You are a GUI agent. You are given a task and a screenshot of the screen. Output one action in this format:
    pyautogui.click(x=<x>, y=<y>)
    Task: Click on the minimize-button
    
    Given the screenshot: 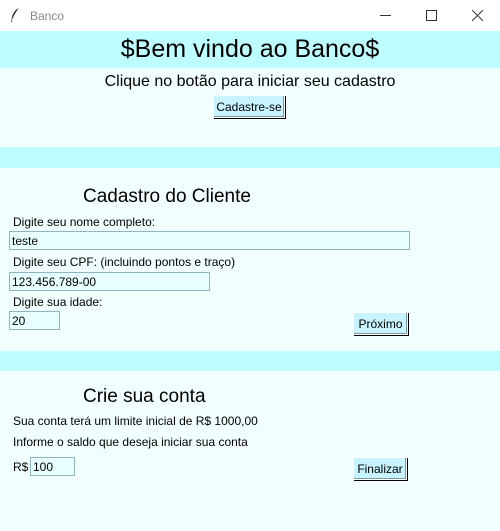 What is the action you would take?
    pyautogui.click(x=385, y=15)
    